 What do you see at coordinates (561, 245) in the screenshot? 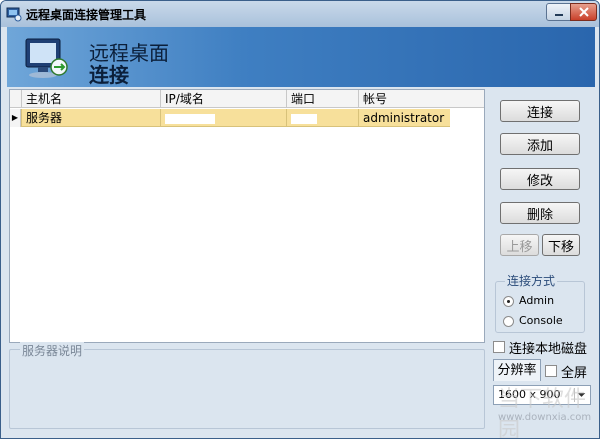
I see `move-down-button: 下移` at bounding box center [561, 245].